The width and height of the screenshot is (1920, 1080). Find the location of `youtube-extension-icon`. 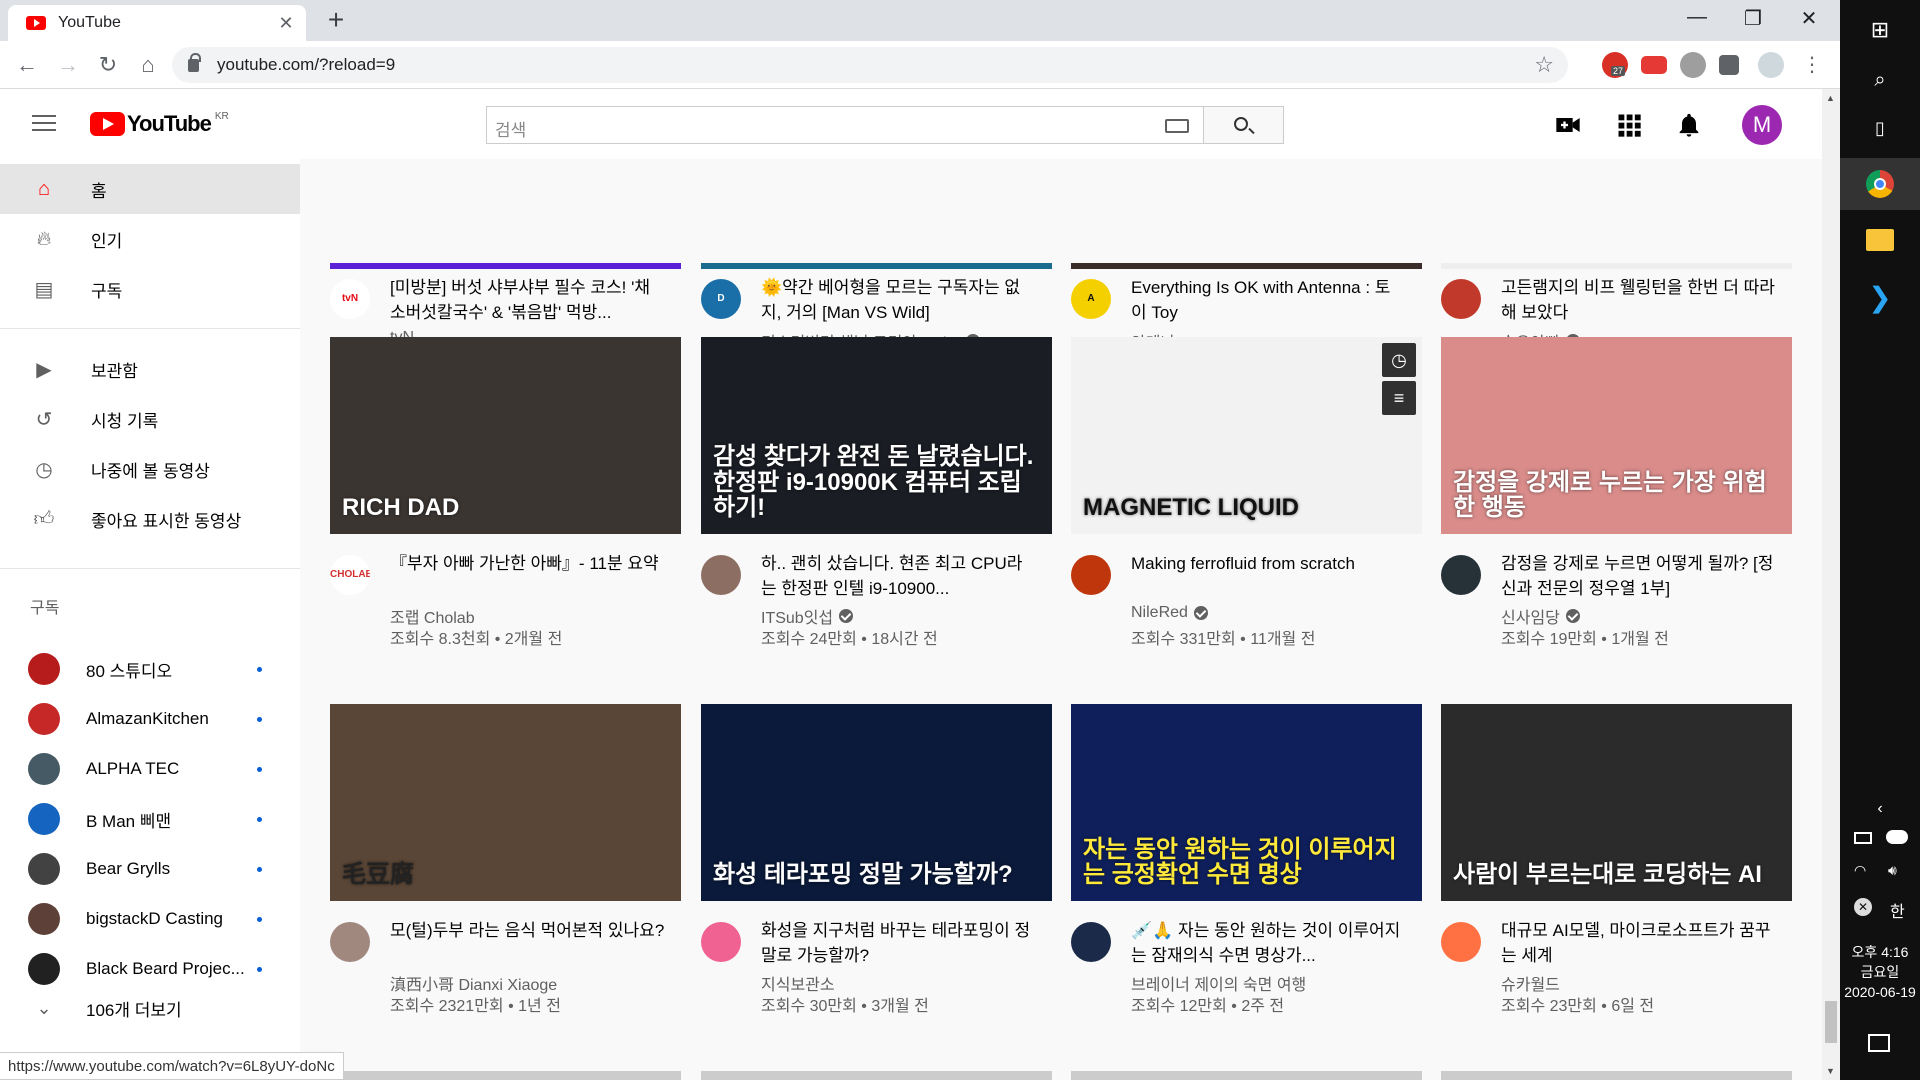

youtube-extension-icon is located at coordinates (1654, 65).